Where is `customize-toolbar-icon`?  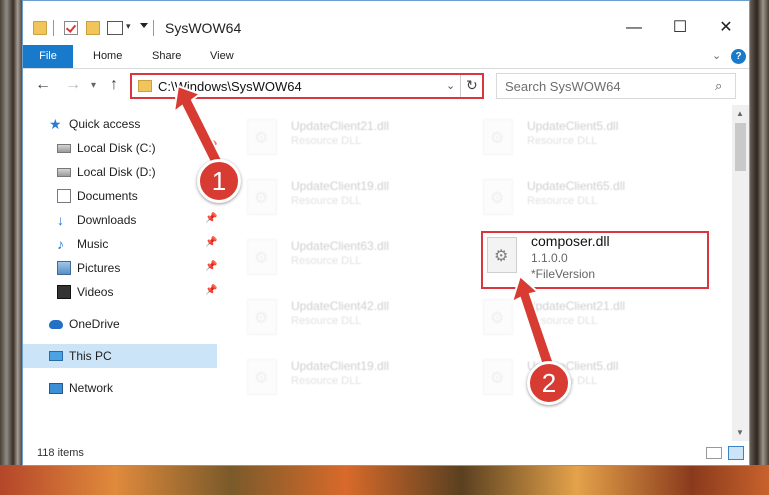
customize-toolbar-icon is located at coordinates (144, 25).